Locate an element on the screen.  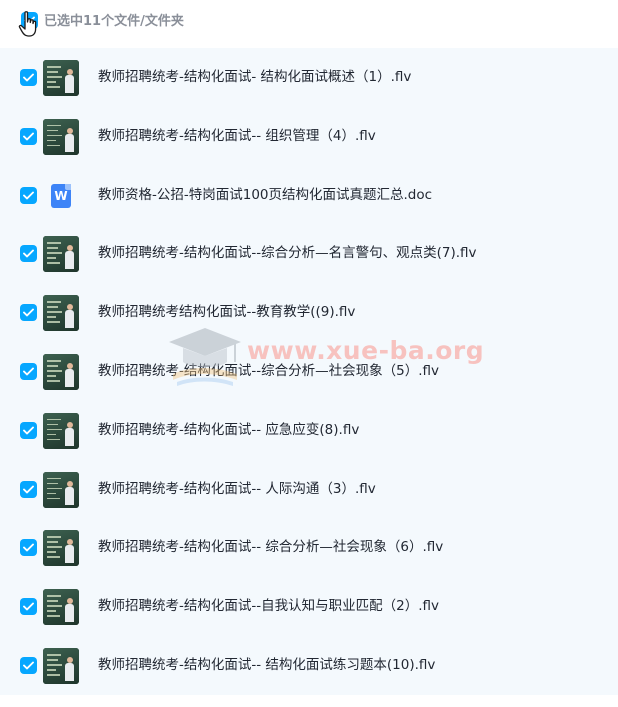
file-name: 教师招聘统考-结构化面试-- 人际沟通（3）.flv is located at coordinates (237, 488).